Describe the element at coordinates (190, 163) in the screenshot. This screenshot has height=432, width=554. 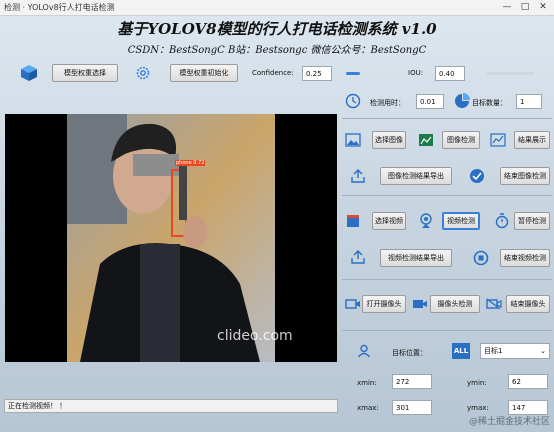
I see `detection-label: phone 0.72` at that location.